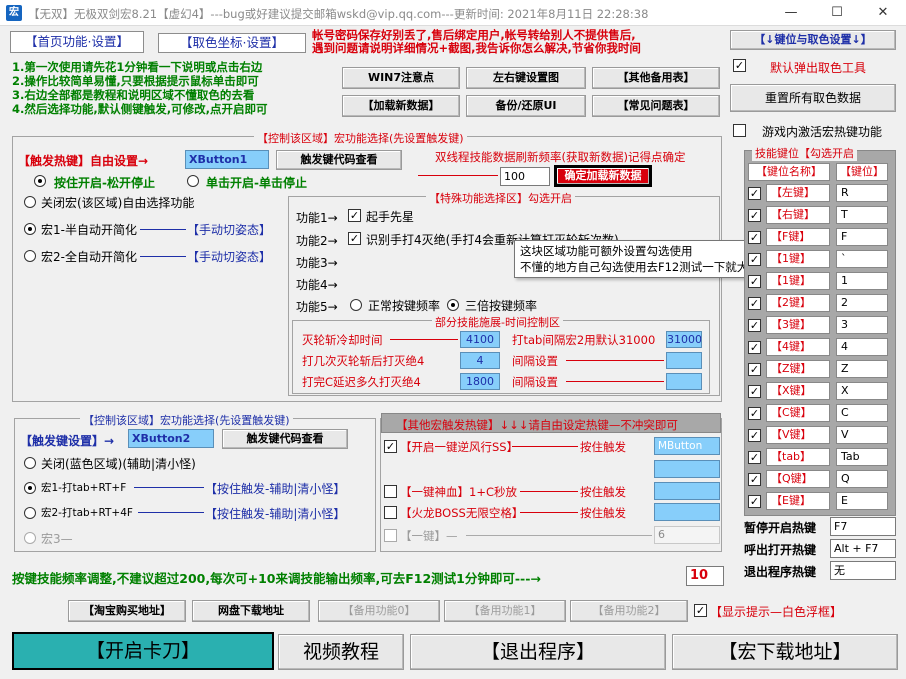 This screenshot has width=906, height=679. I want to click on backup-restore-button: 备份/还原UI, so click(526, 106).